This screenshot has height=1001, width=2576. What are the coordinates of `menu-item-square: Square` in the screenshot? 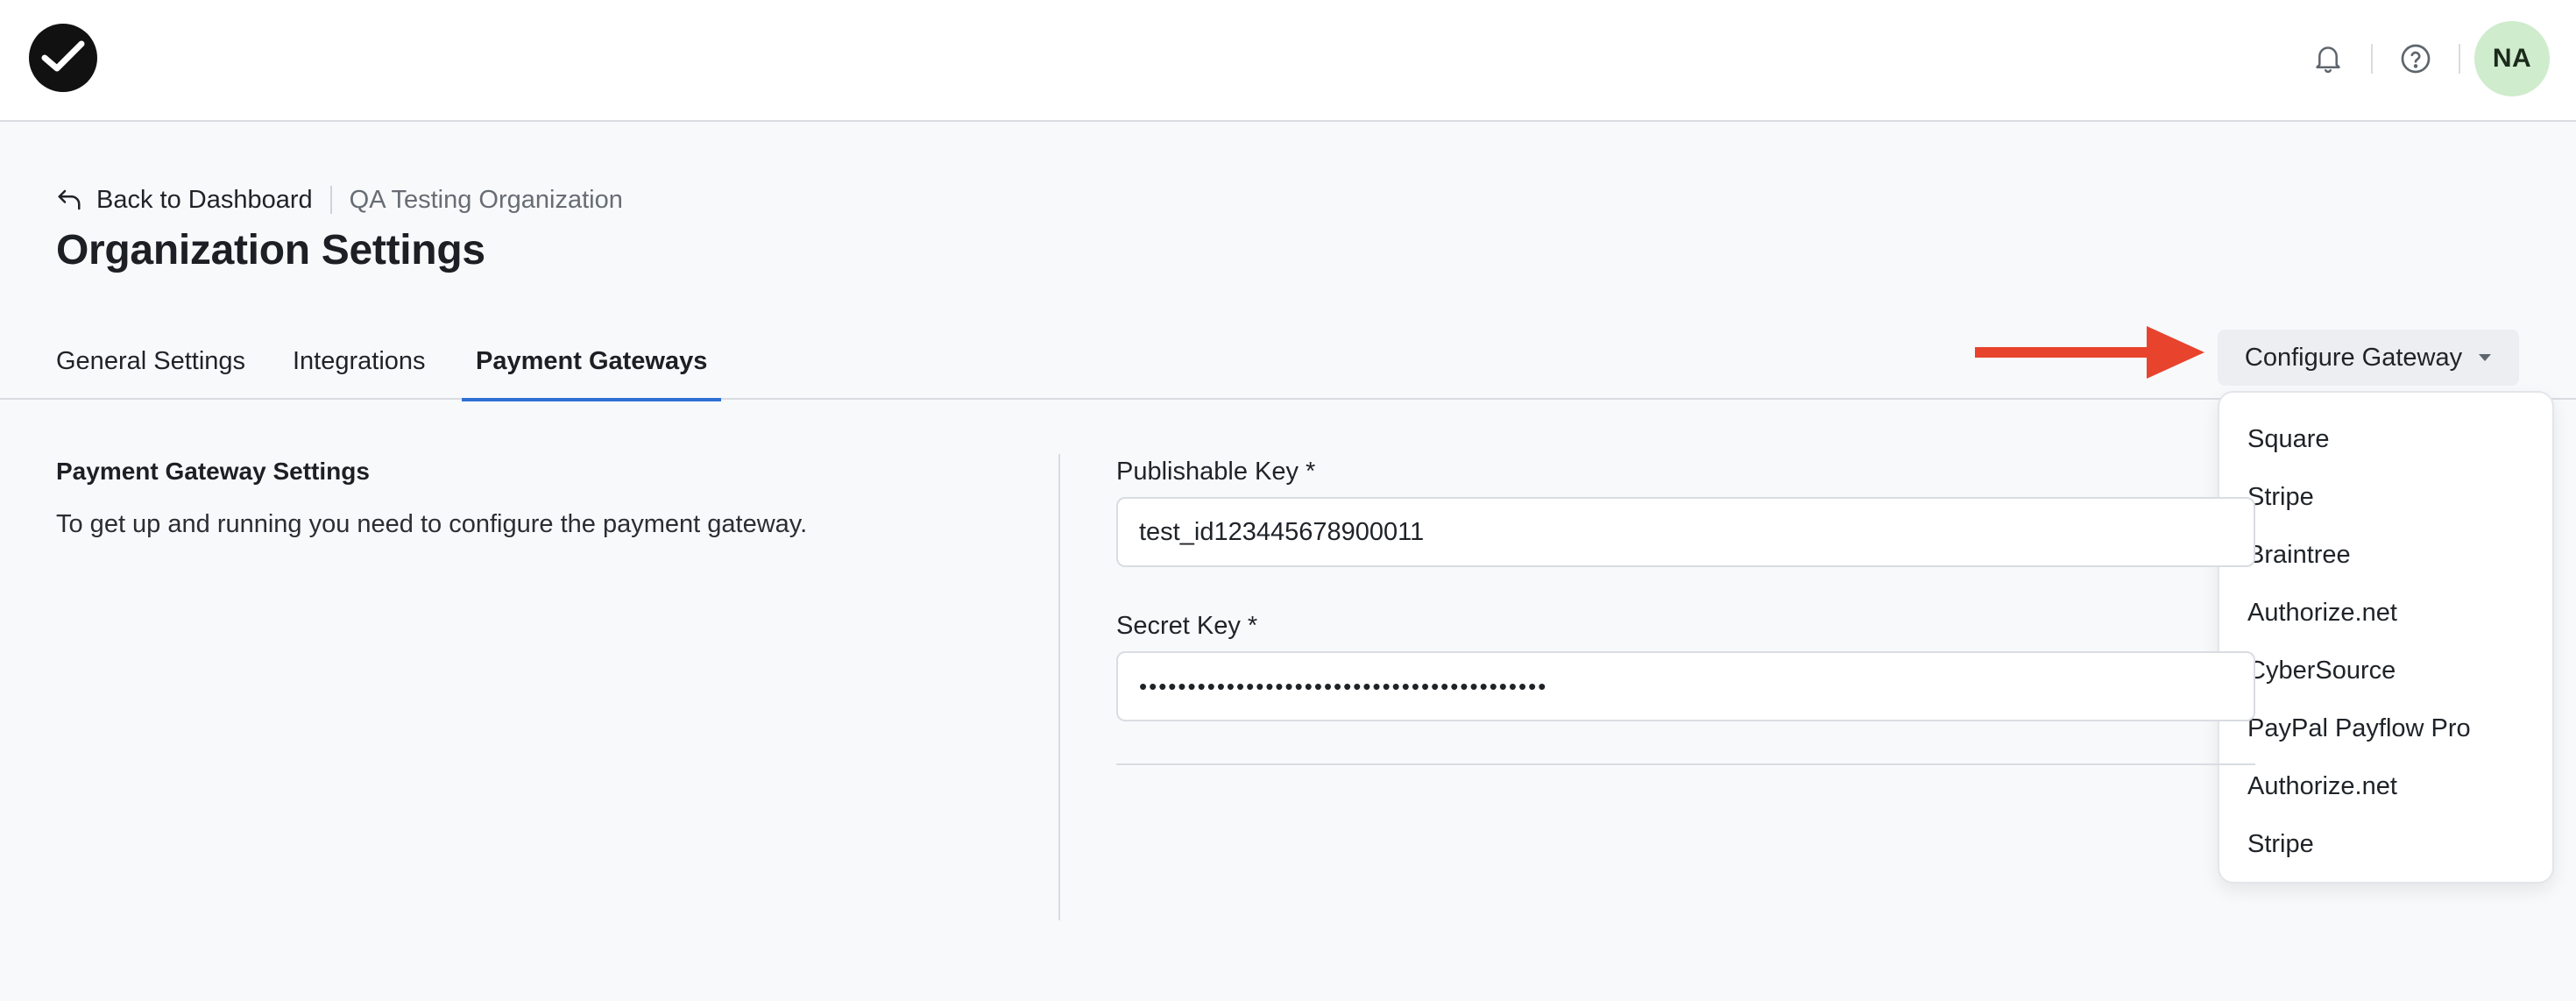 It's located at (2385, 439).